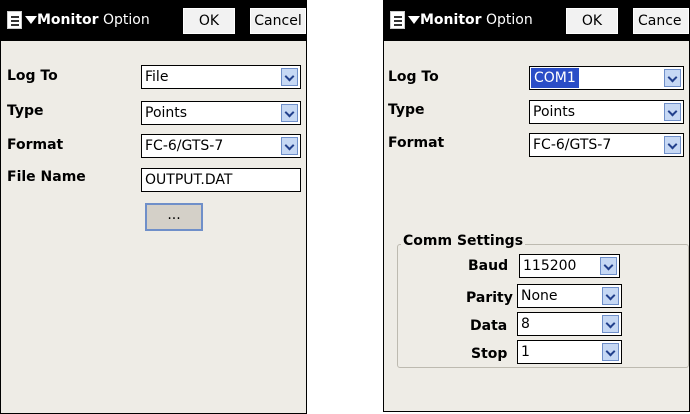 The width and height of the screenshot is (690, 414). What do you see at coordinates (536, 21) in the screenshot?
I see `title-bar: Monitor Option OK Cance` at bounding box center [536, 21].